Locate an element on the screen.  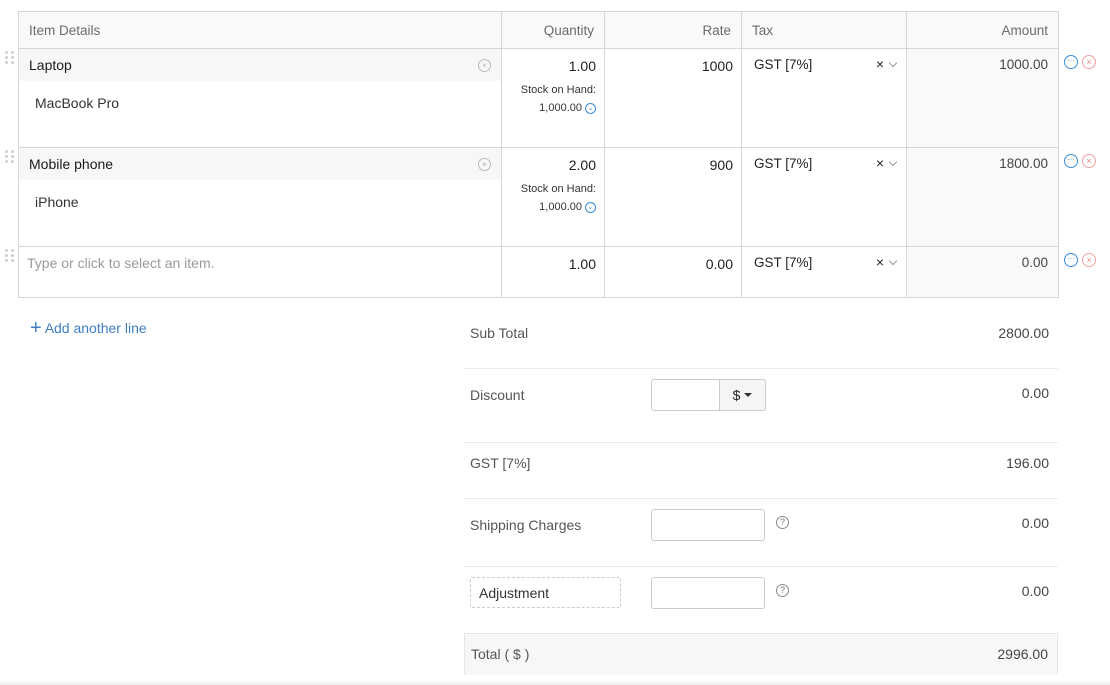
item-description: MacBook Pro is located at coordinates (260, 103).